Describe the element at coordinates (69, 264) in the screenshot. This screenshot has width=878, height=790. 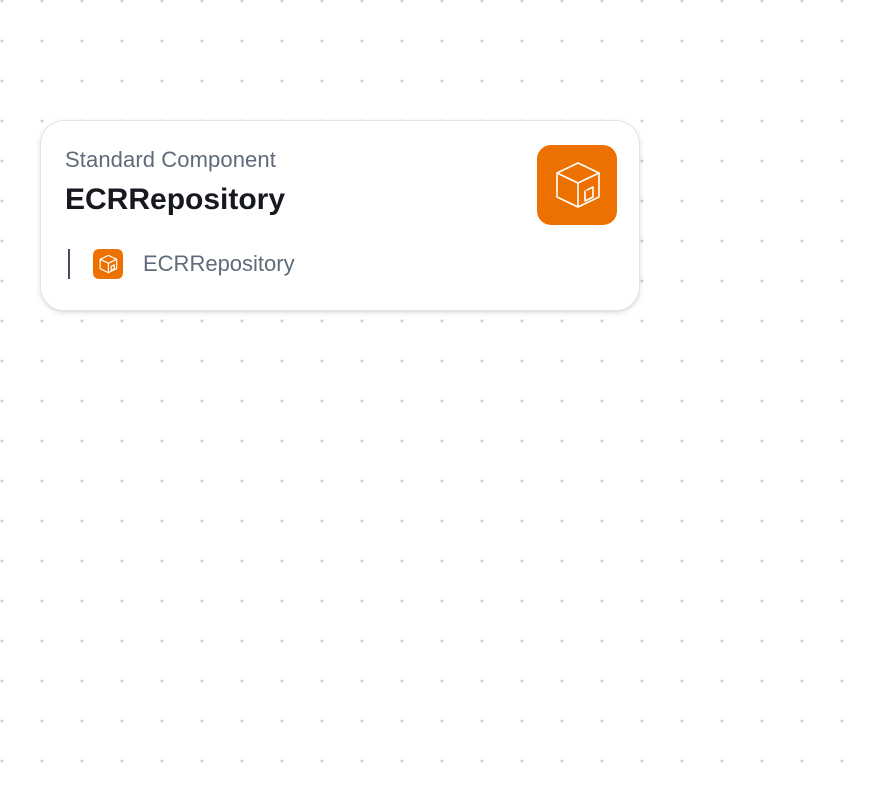
I see `tree-divider` at that location.